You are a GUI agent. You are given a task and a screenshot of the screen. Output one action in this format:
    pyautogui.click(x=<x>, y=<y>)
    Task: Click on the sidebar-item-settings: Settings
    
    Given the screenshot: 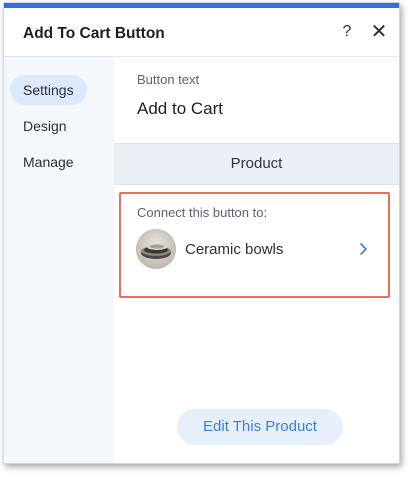 What is the action you would take?
    pyautogui.click(x=48, y=90)
    